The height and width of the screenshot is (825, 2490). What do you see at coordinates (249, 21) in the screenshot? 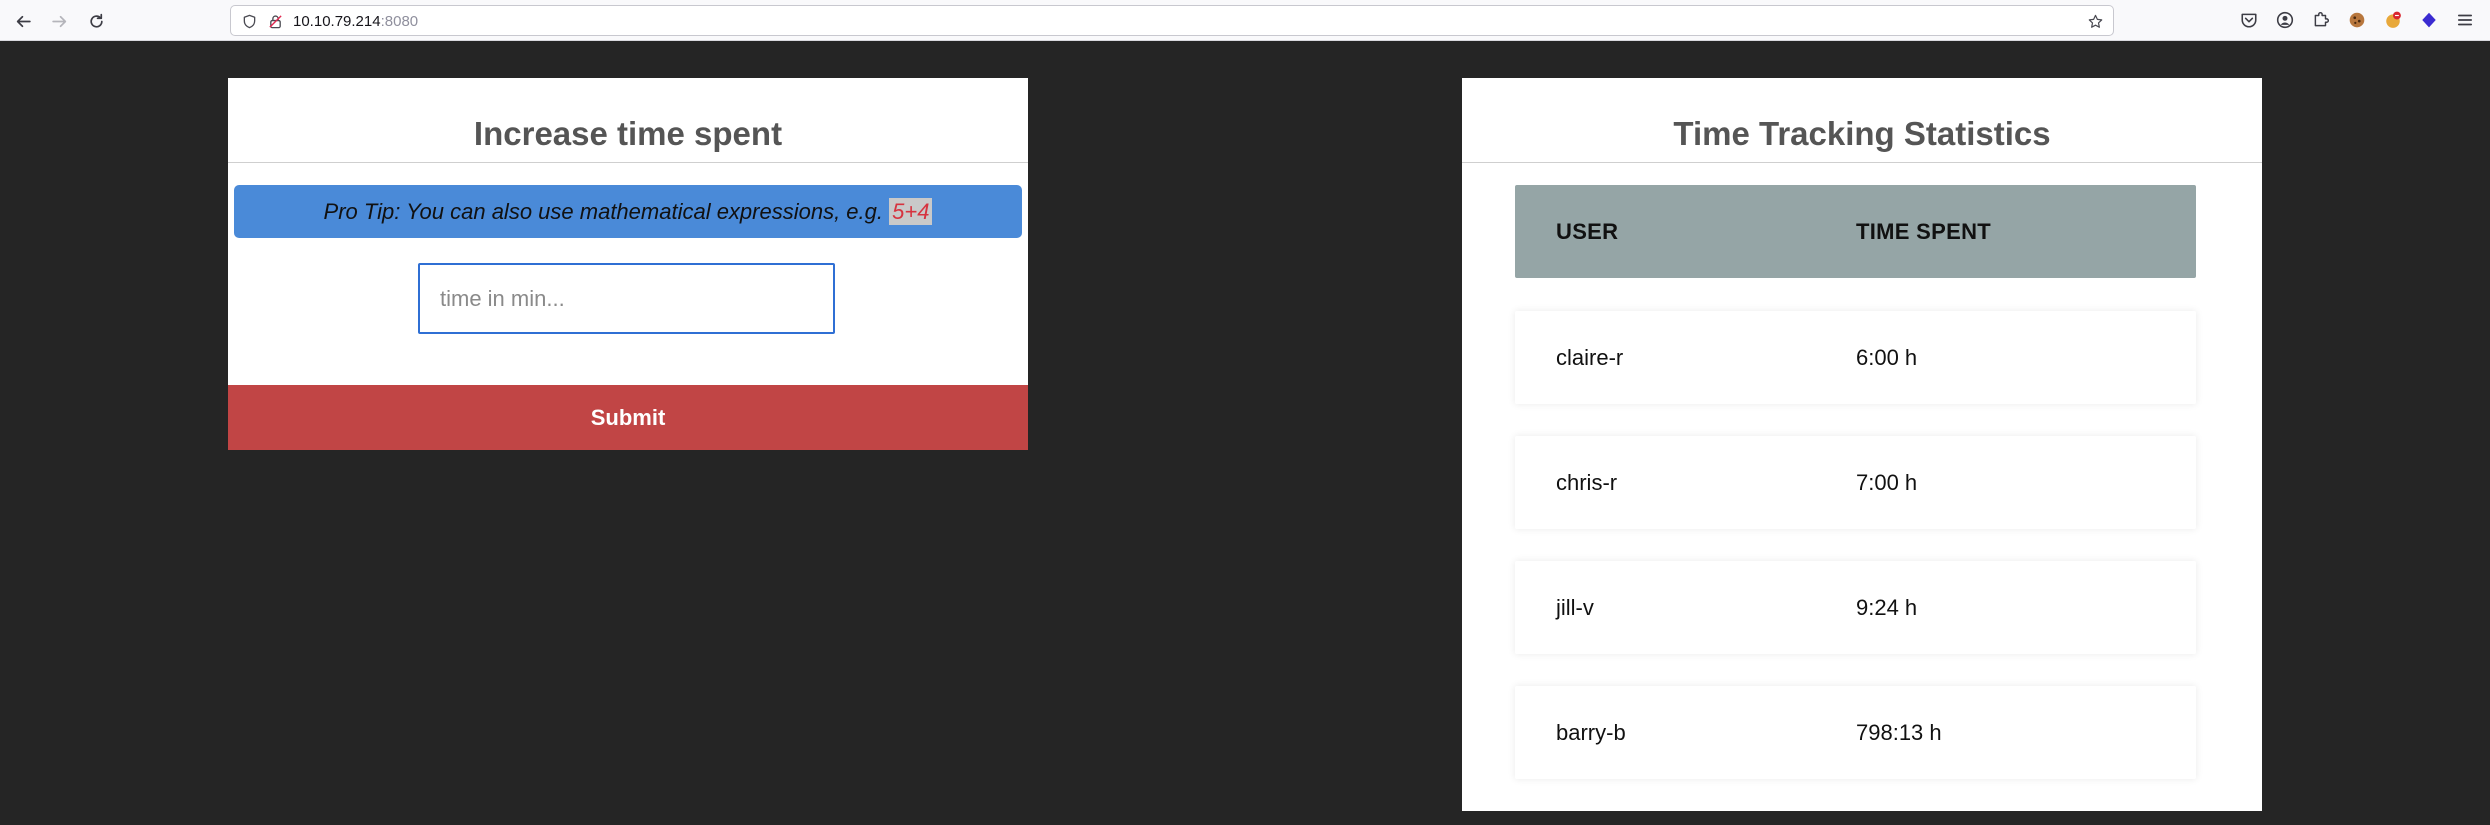
I see `shield-icon` at bounding box center [249, 21].